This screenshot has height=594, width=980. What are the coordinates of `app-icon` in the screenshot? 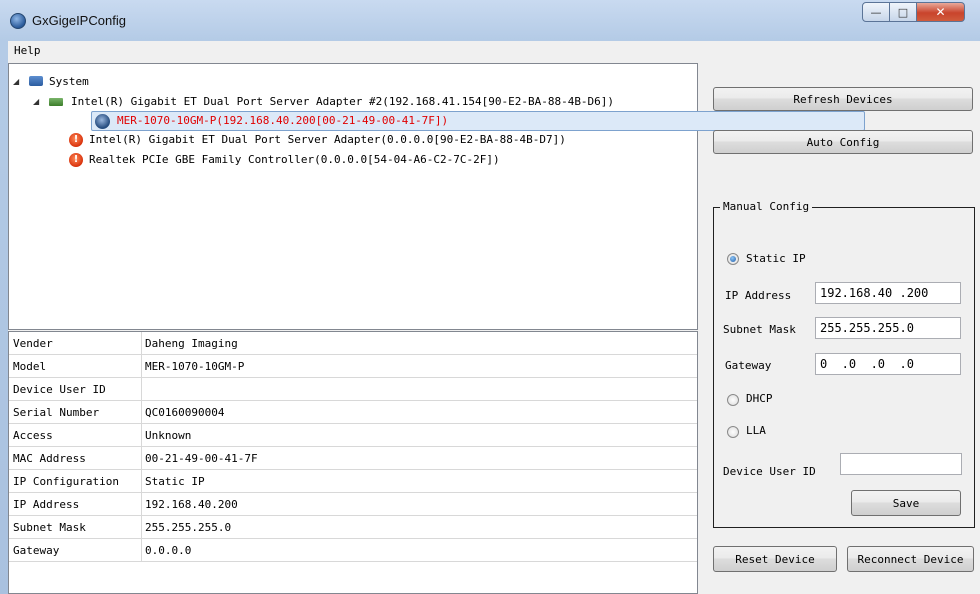 It's located at (18, 21).